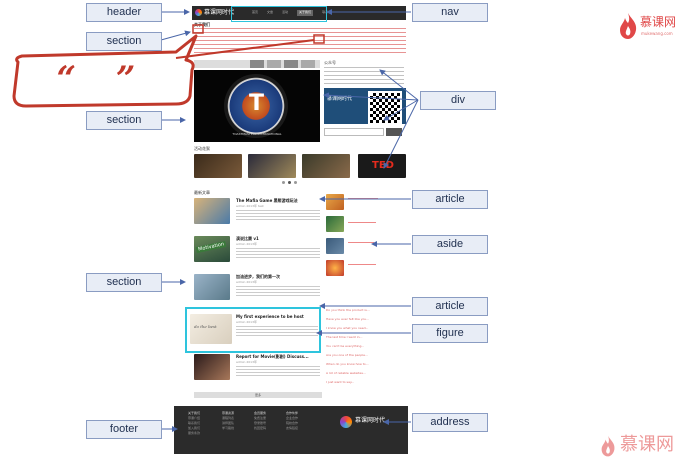 The height and width of the screenshot is (463, 689). Describe the element at coordinates (458, 100) in the screenshot. I see `label-div: div` at that location.